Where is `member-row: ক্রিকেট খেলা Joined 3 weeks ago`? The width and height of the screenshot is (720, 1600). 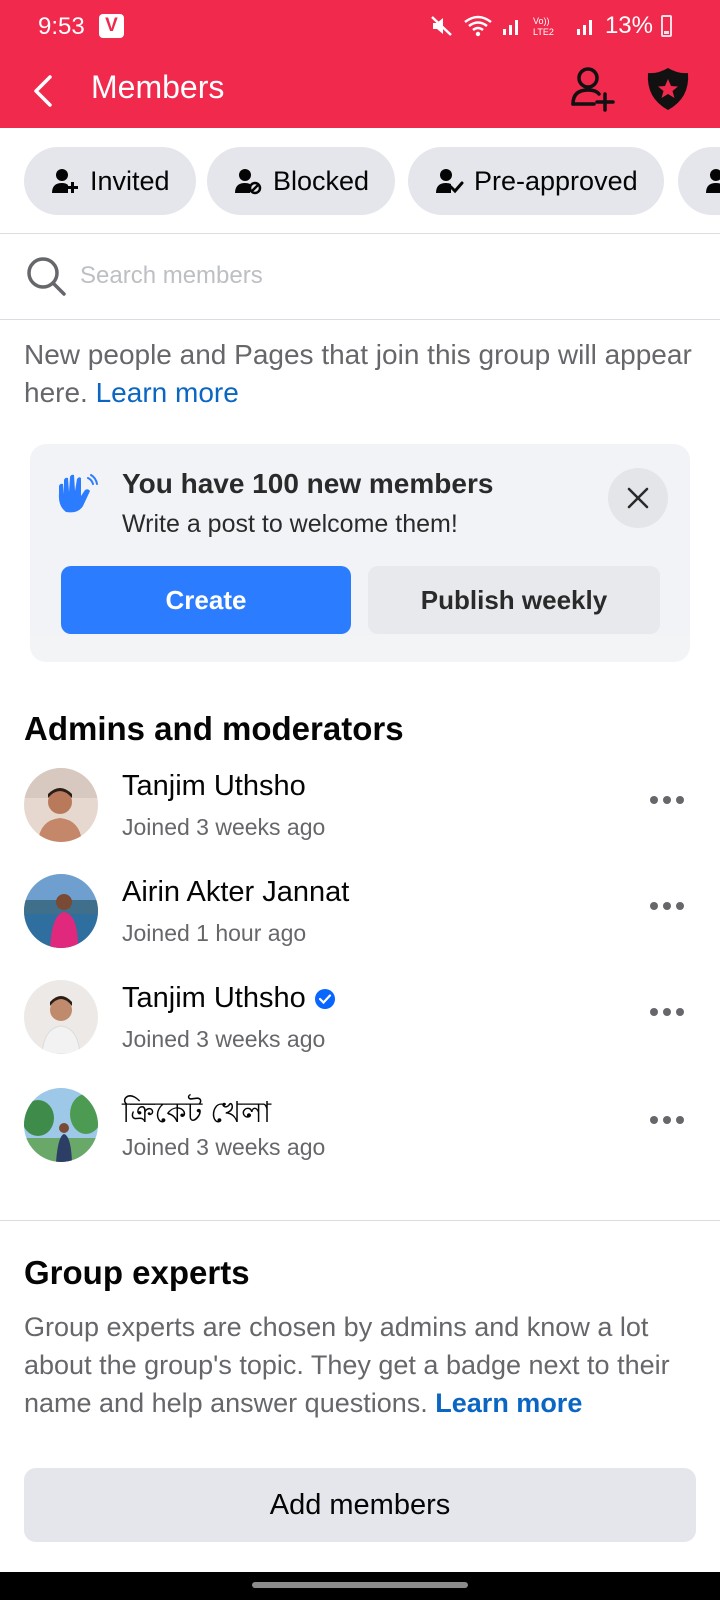
member-row: ক্রিকেট খেলা Joined 3 weeks ago is located at coordinates (360, 1132).